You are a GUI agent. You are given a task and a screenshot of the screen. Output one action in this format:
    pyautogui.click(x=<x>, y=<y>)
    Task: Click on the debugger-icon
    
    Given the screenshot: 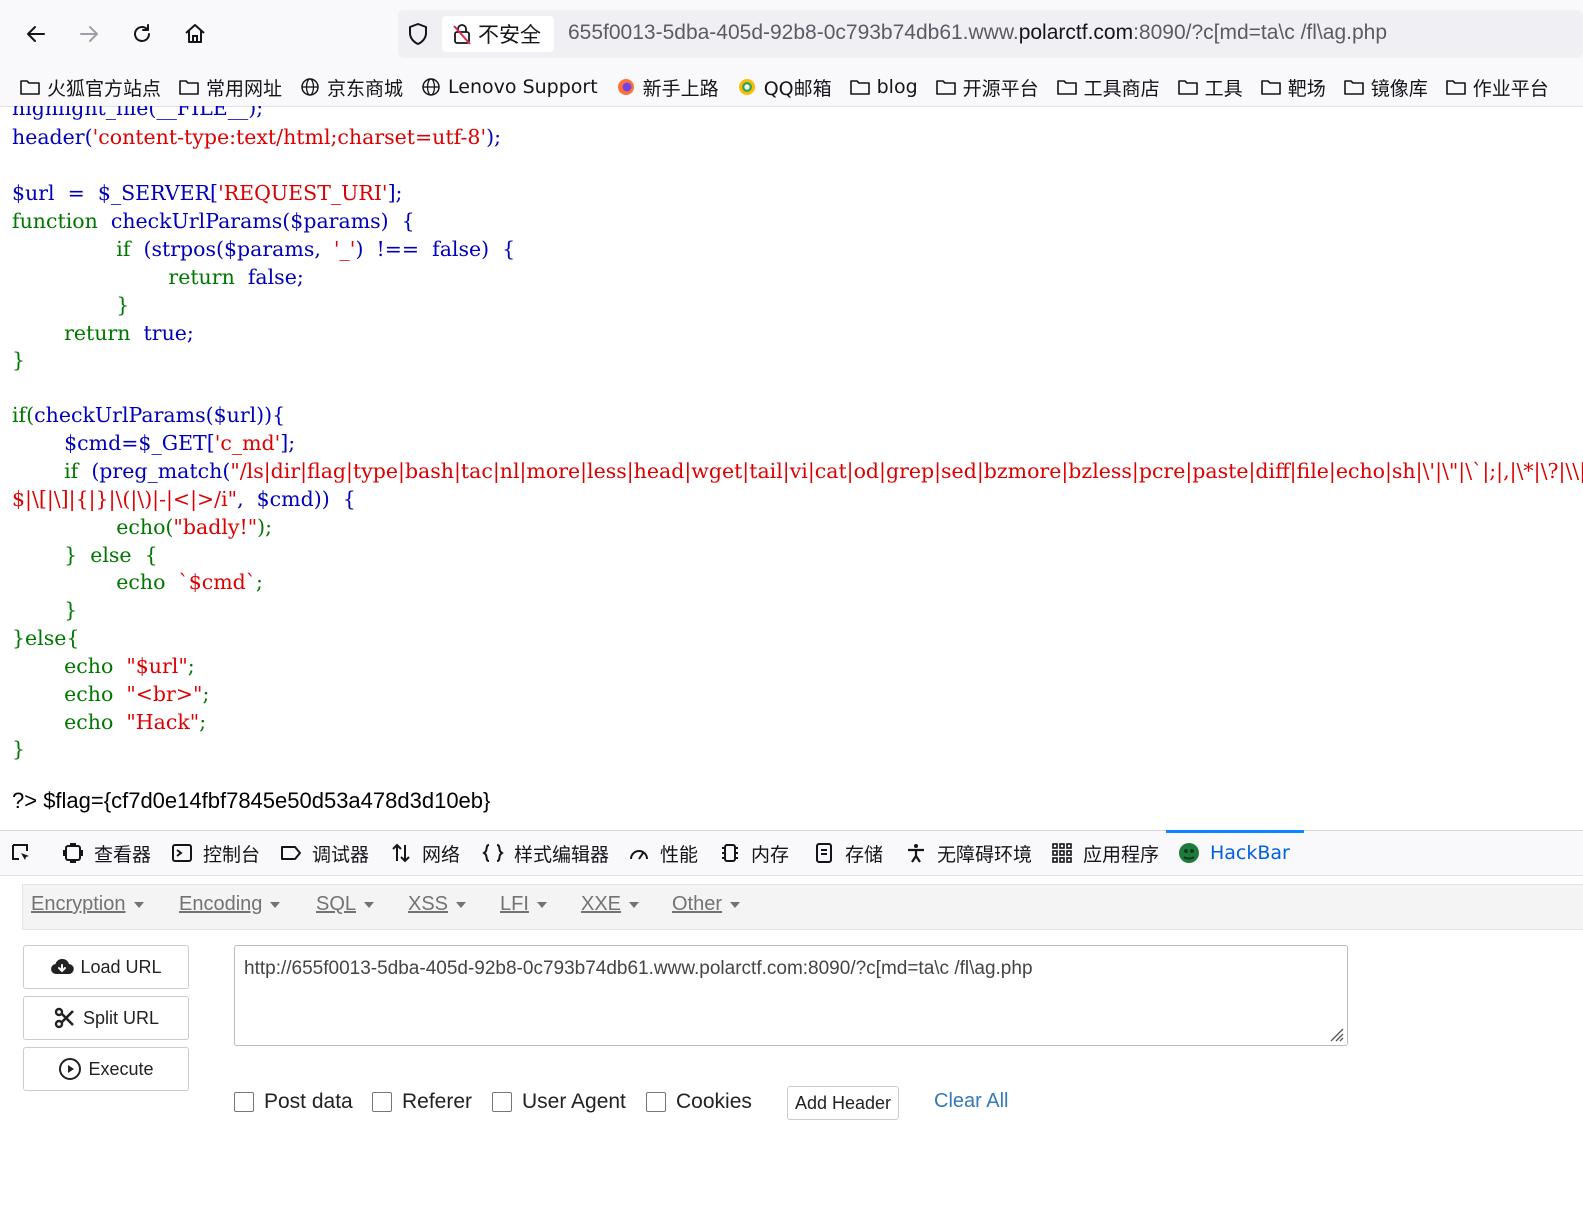 What is the action you would take?
    pyautogui.click(x=291, y=853)
    